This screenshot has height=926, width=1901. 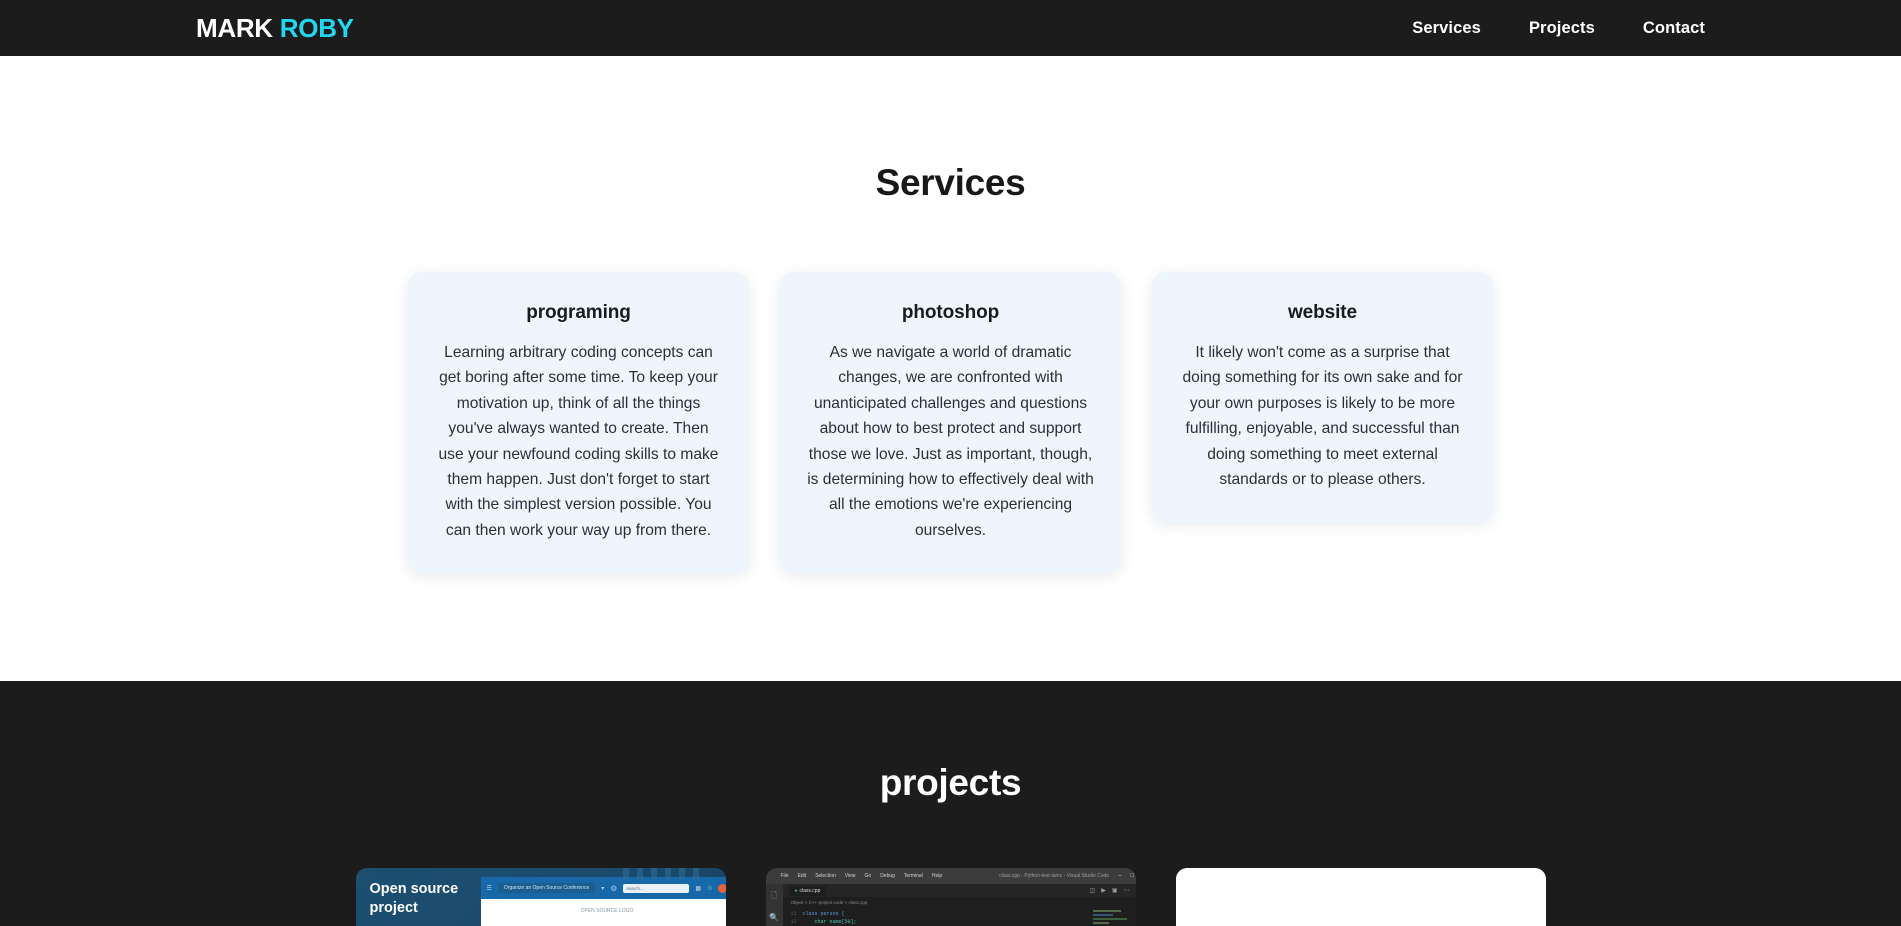 What do you see at coordinates (1446, 28) in the screenshot?
I see `nav-link-services: Services` at bounding box center [1446, 28].